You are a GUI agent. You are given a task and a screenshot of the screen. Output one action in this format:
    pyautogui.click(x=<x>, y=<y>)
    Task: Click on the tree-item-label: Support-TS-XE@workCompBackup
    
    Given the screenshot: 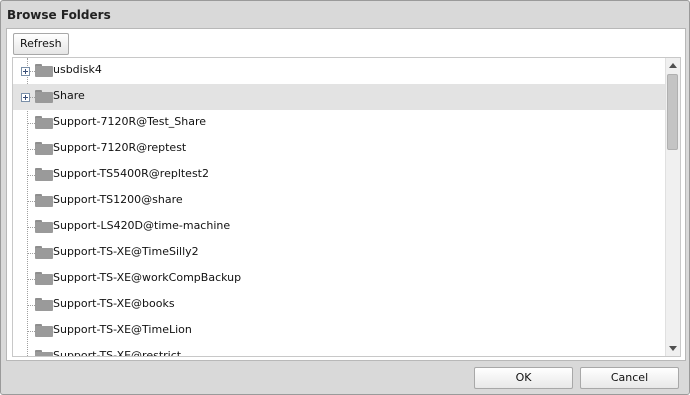 What is the action you would take?
    pyautogui.click(x=147, y=277)
    